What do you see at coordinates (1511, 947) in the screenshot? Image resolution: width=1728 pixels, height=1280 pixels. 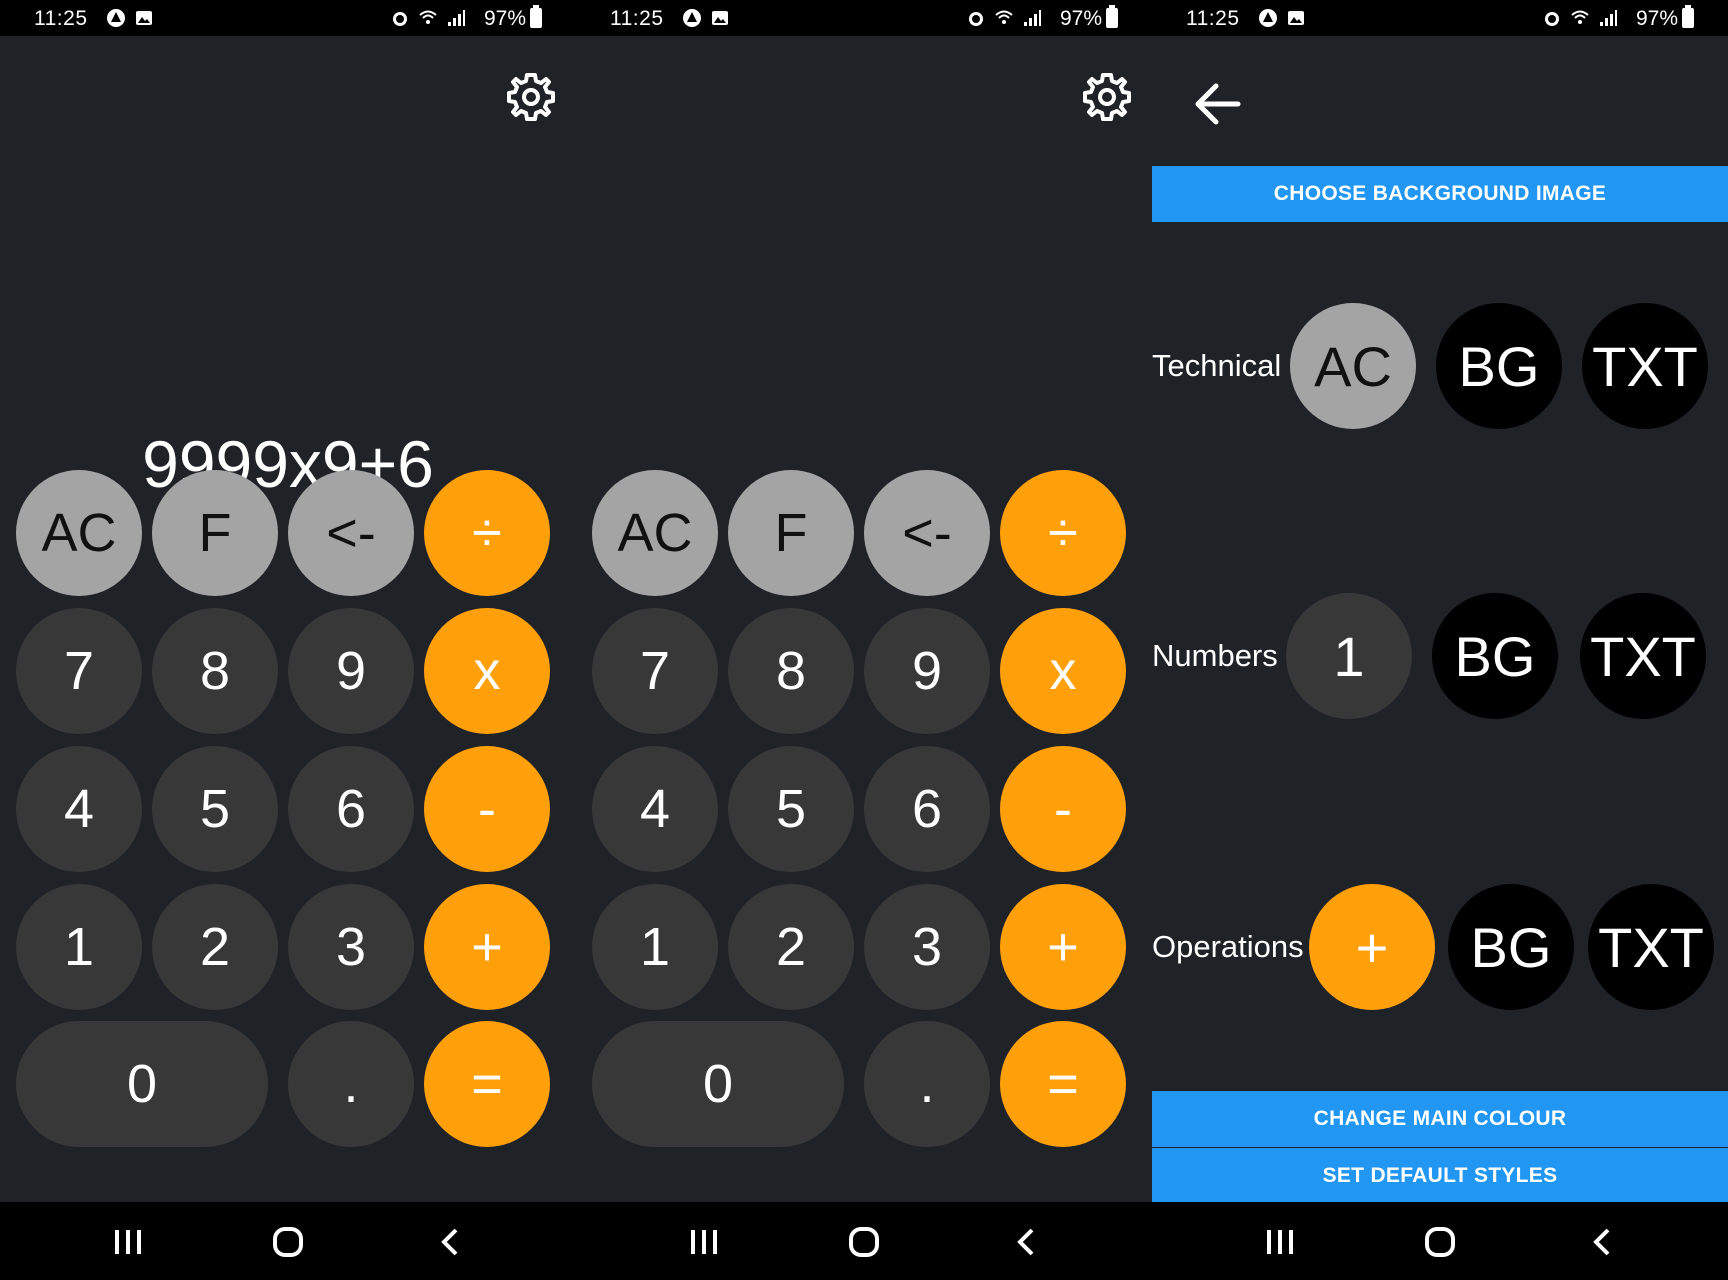 I see `operations-bg-button: BG` at bounding box center [1511, 947].